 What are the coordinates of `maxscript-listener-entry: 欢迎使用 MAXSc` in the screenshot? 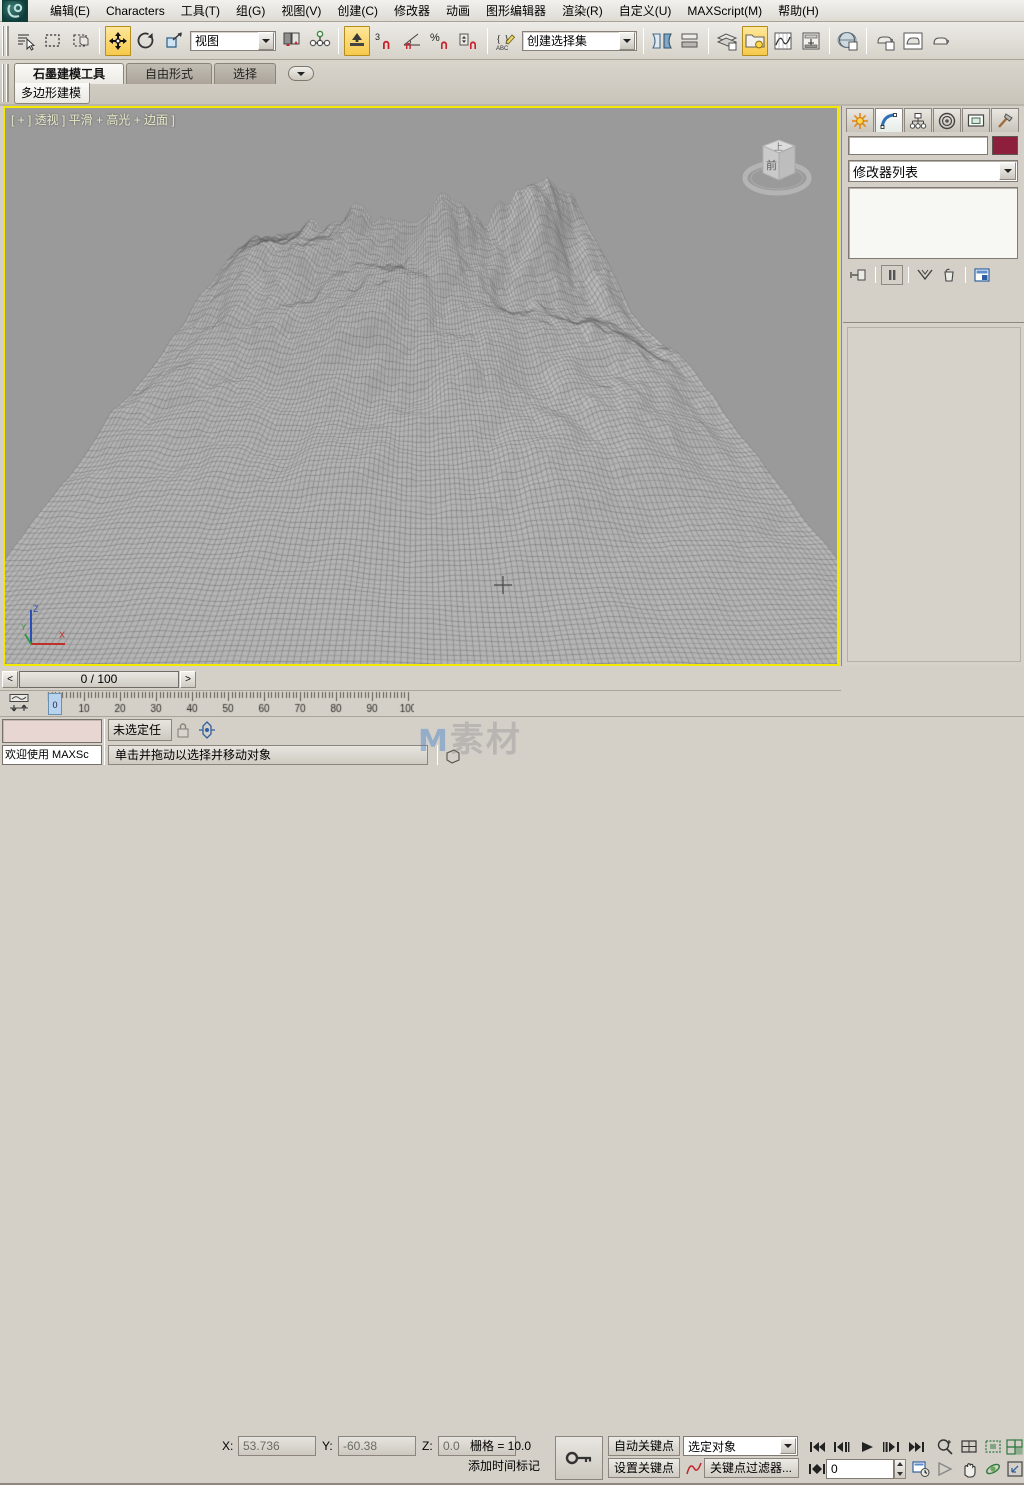 It's located at (52, 755).